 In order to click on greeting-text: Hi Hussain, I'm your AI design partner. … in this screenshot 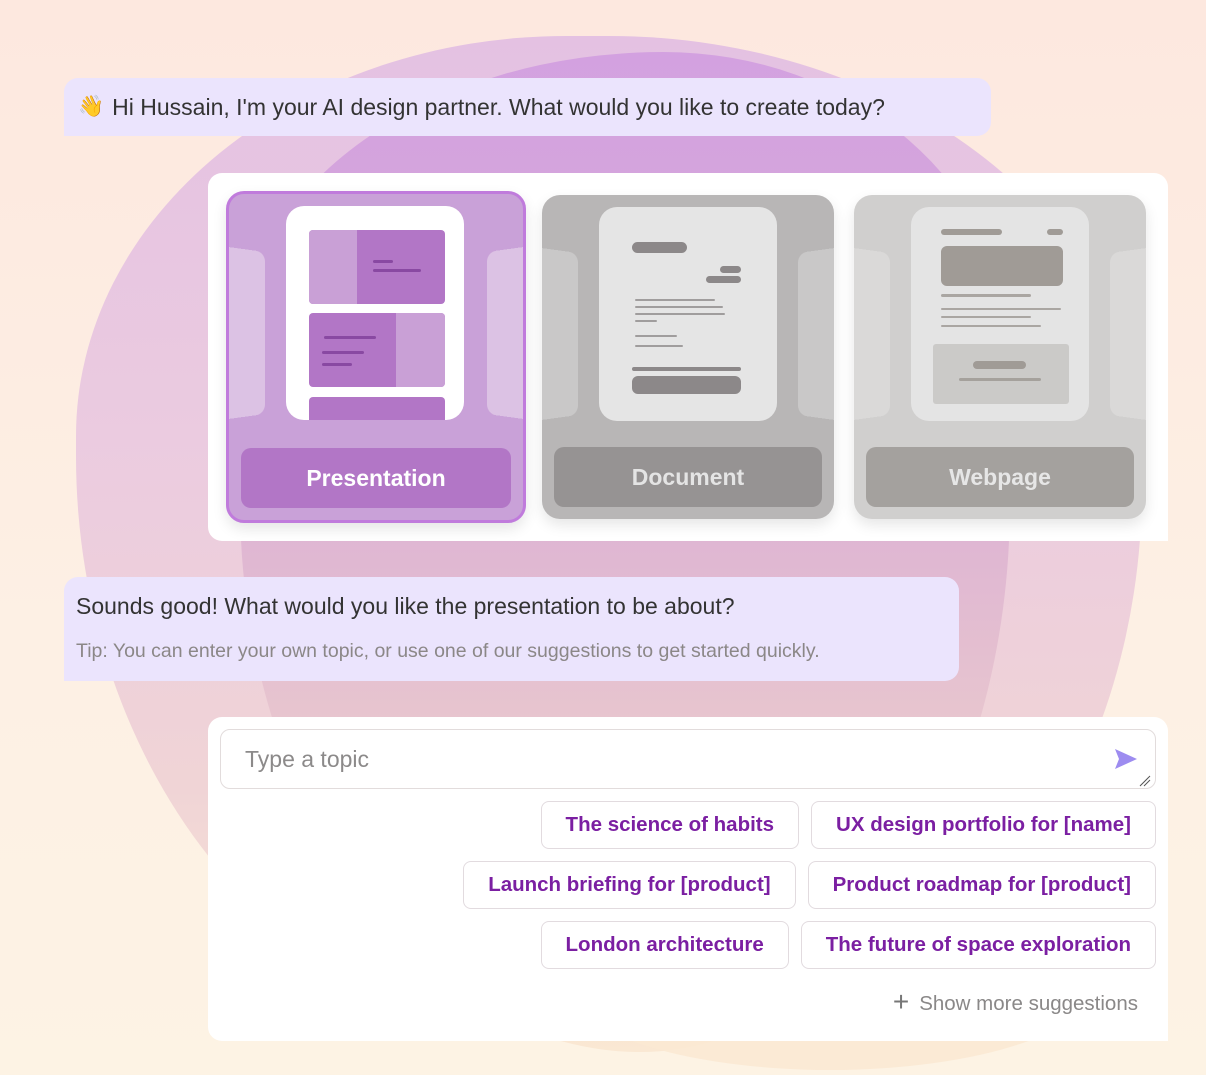, I will do `click(498, 106)`.